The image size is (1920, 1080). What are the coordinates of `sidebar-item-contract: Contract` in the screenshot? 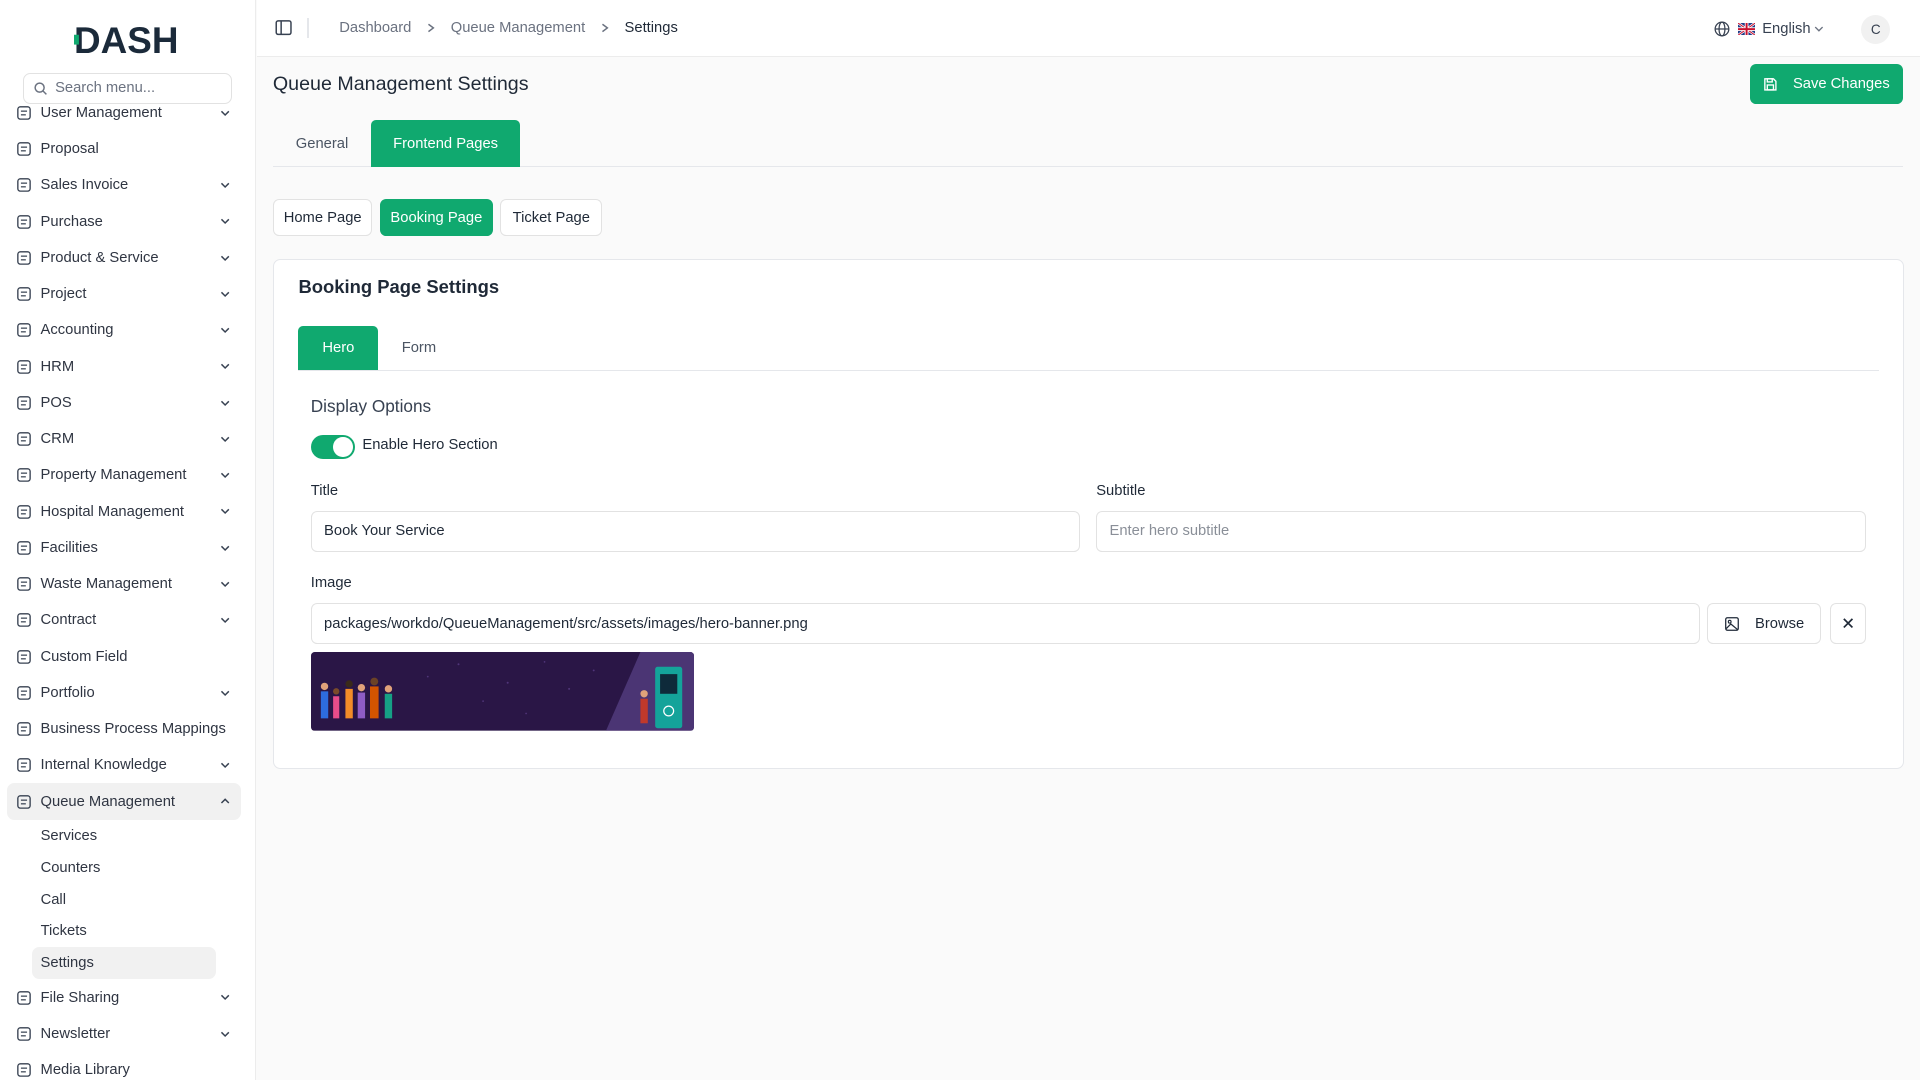 It's located at (124, 620).